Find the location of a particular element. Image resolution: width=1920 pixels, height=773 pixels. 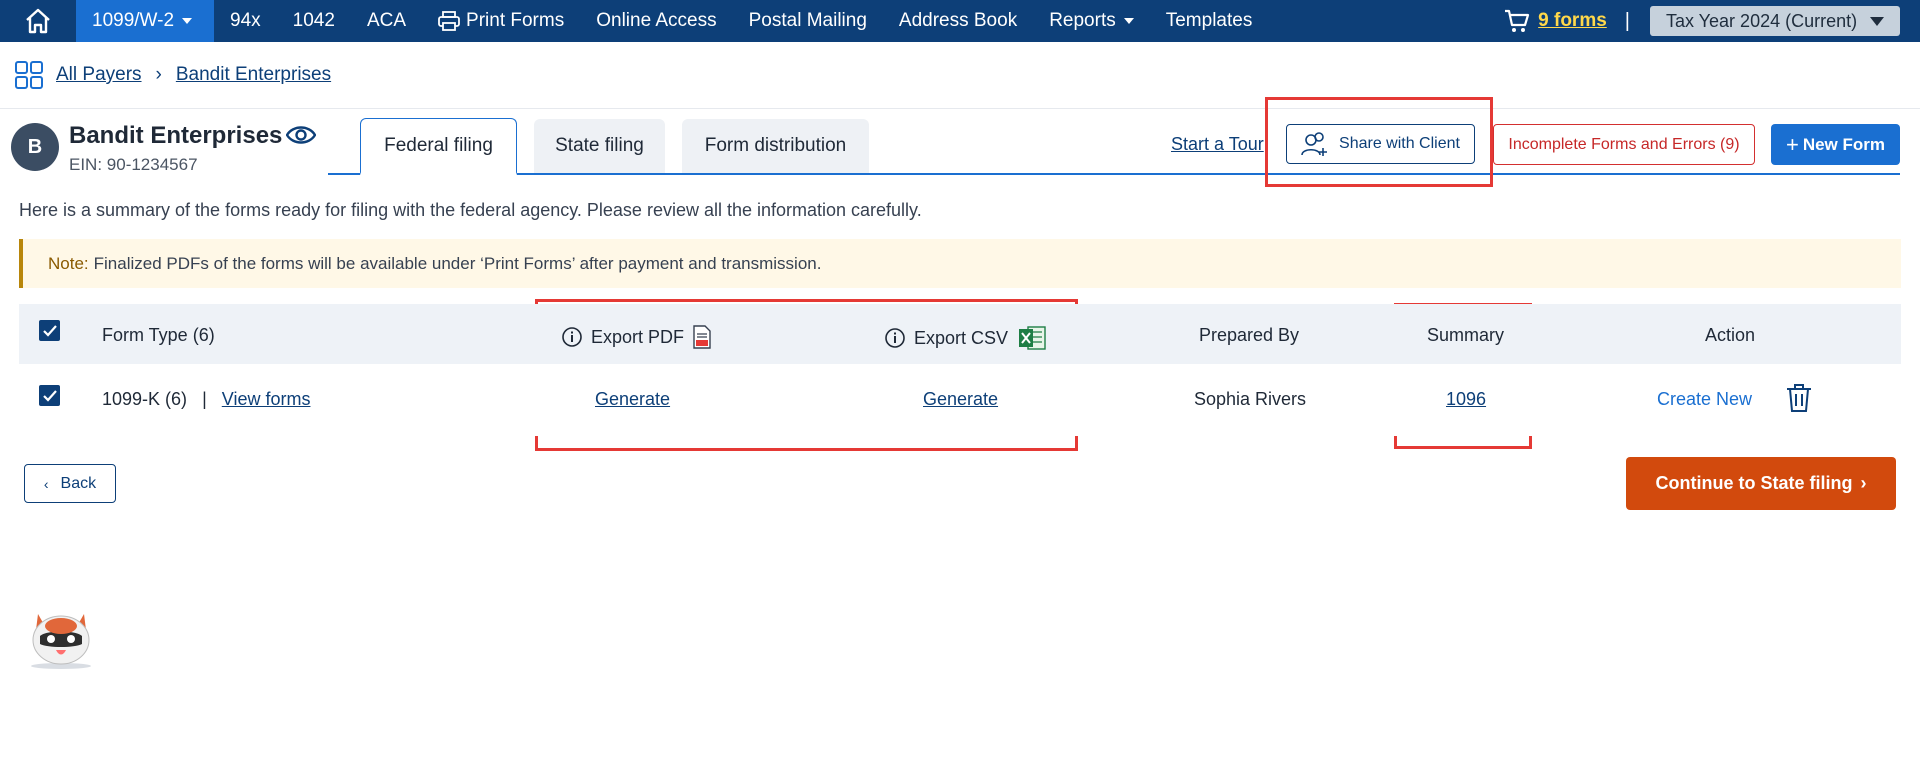

form-type-cell: 1099-K (6) | View forms is located at coordinates (206, 399).